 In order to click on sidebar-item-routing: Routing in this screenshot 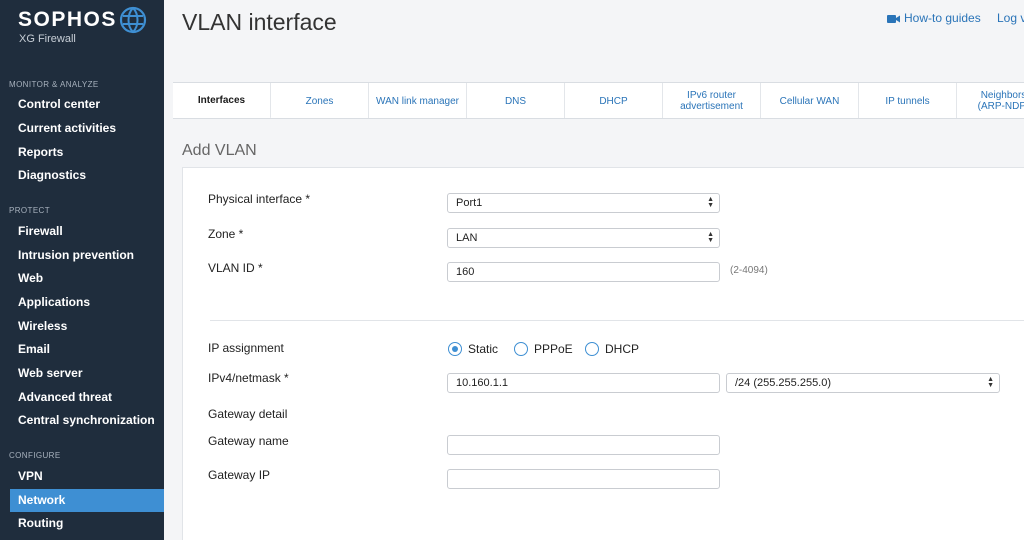, I will do `click(87, 523)`.